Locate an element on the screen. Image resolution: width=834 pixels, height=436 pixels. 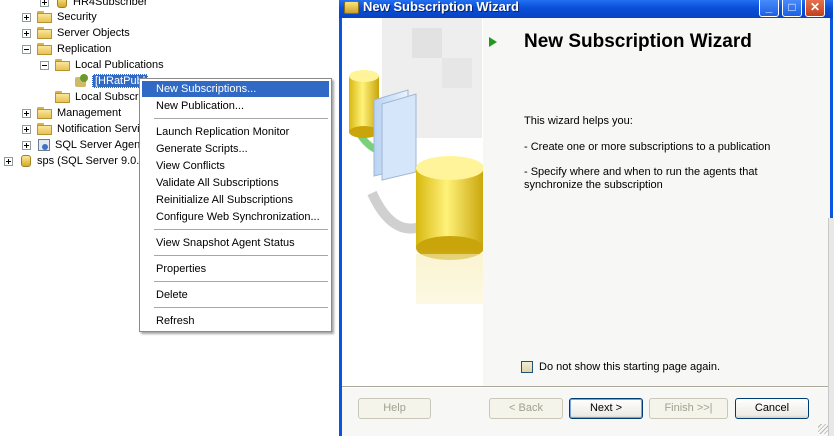
tree-node-notification-services: Notification Servi is located at coordinates (81, 129).